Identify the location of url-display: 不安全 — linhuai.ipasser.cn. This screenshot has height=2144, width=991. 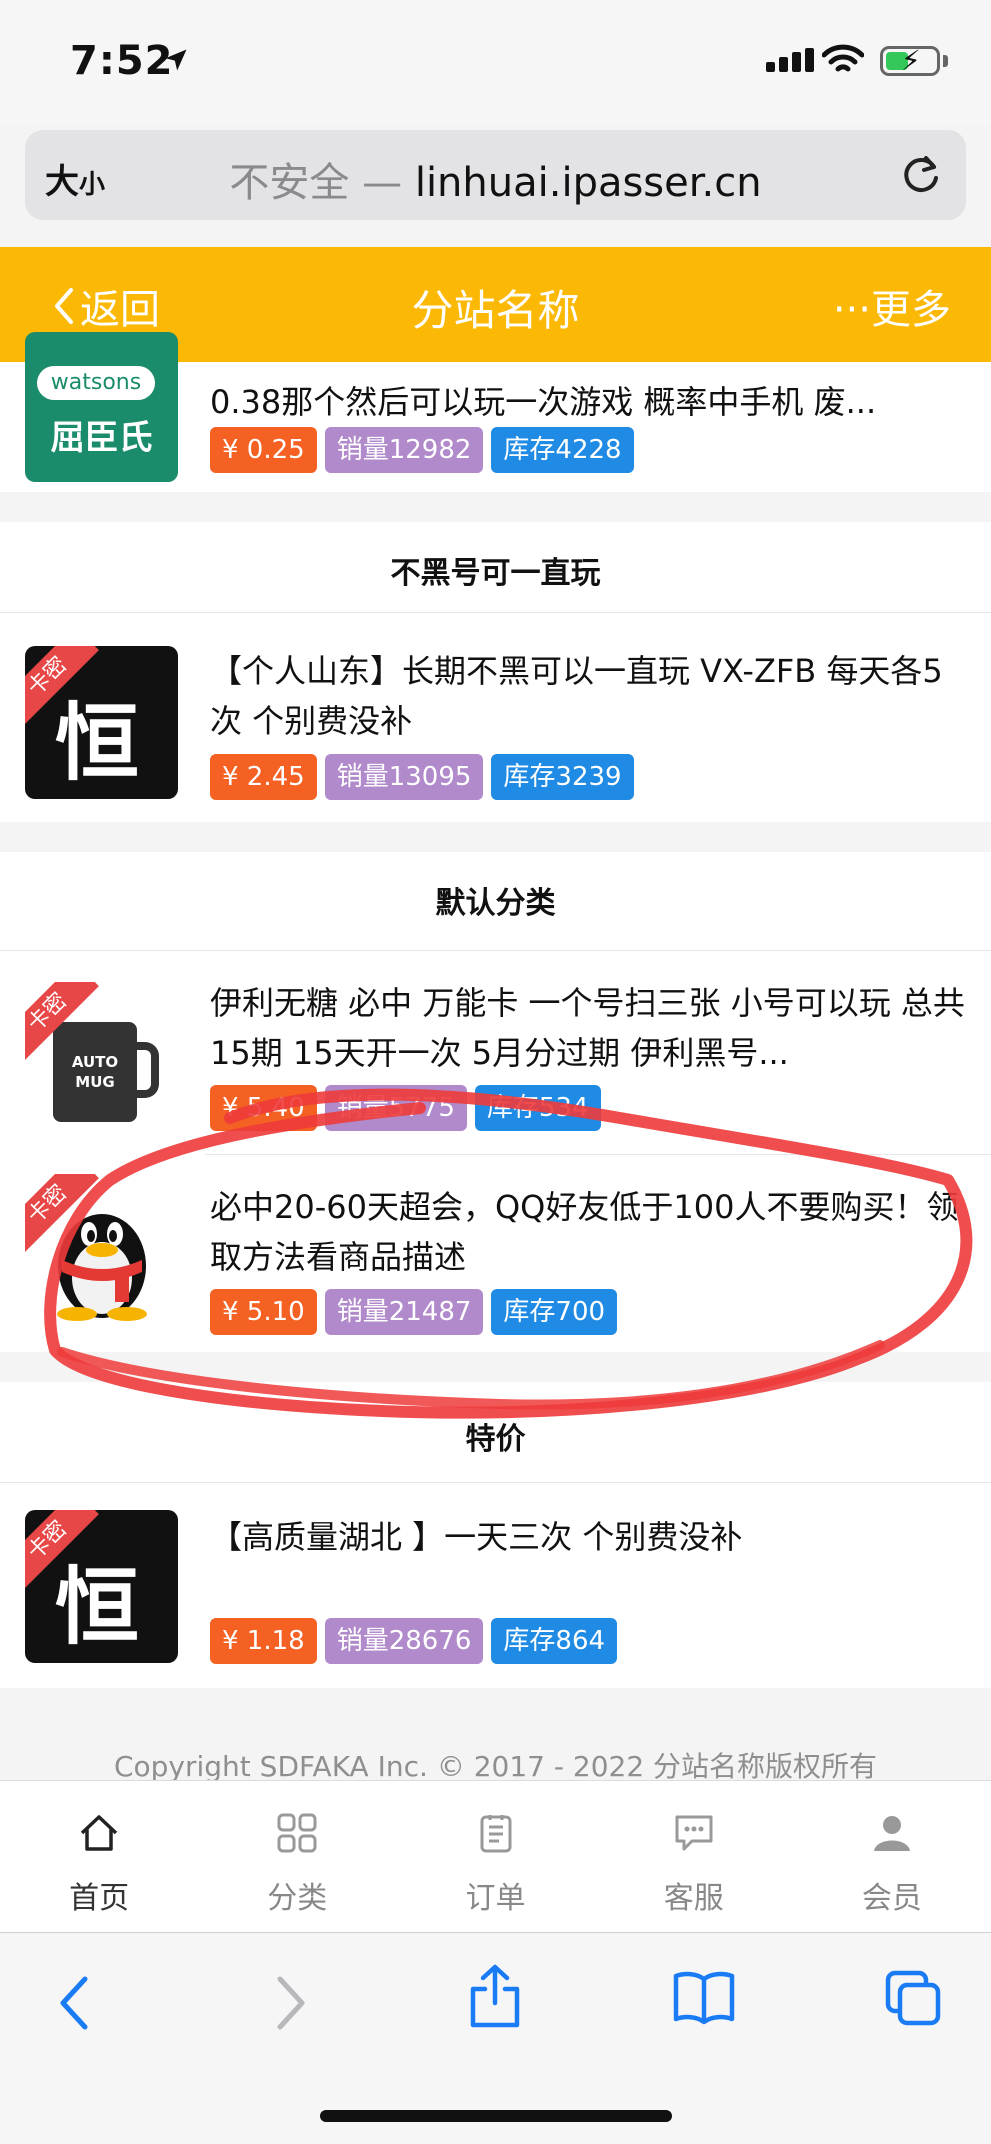
(495, 179).